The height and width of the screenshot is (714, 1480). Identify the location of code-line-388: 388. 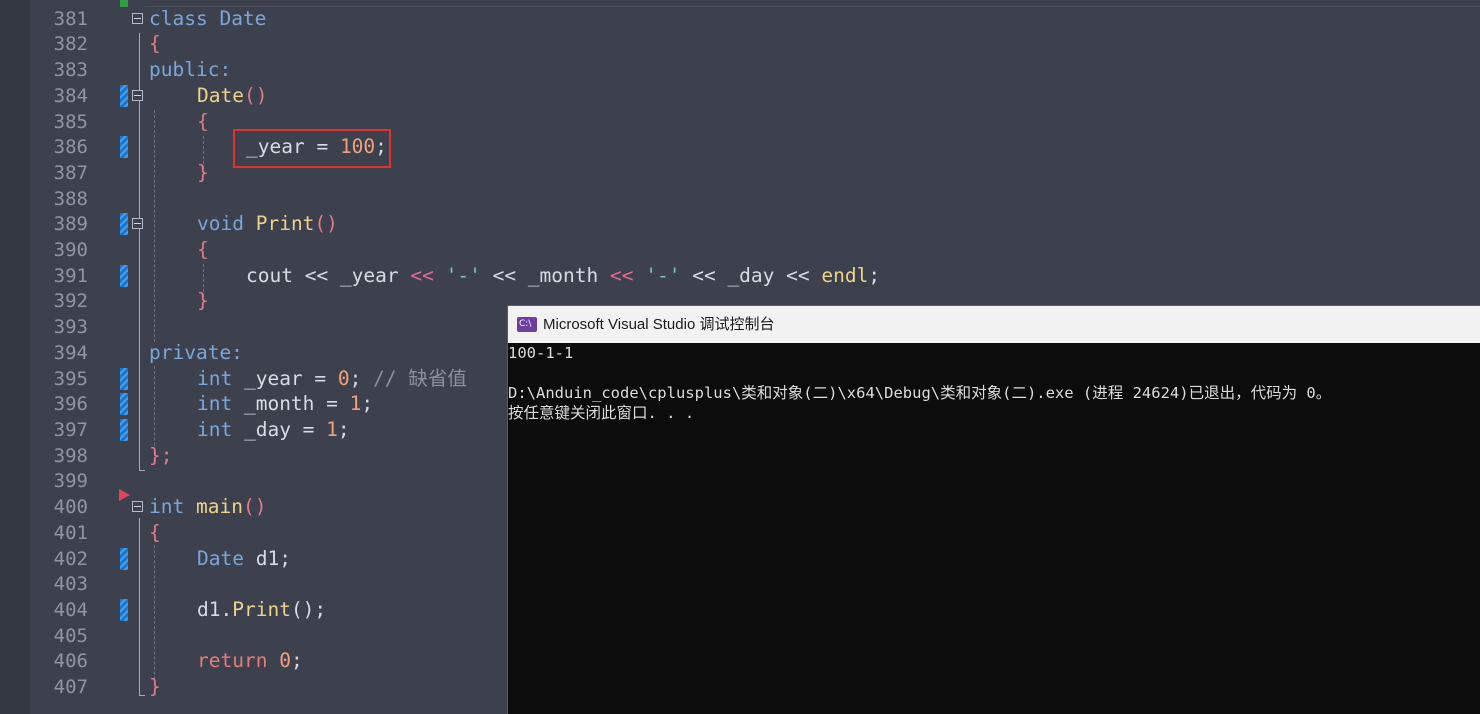
(740, 199).